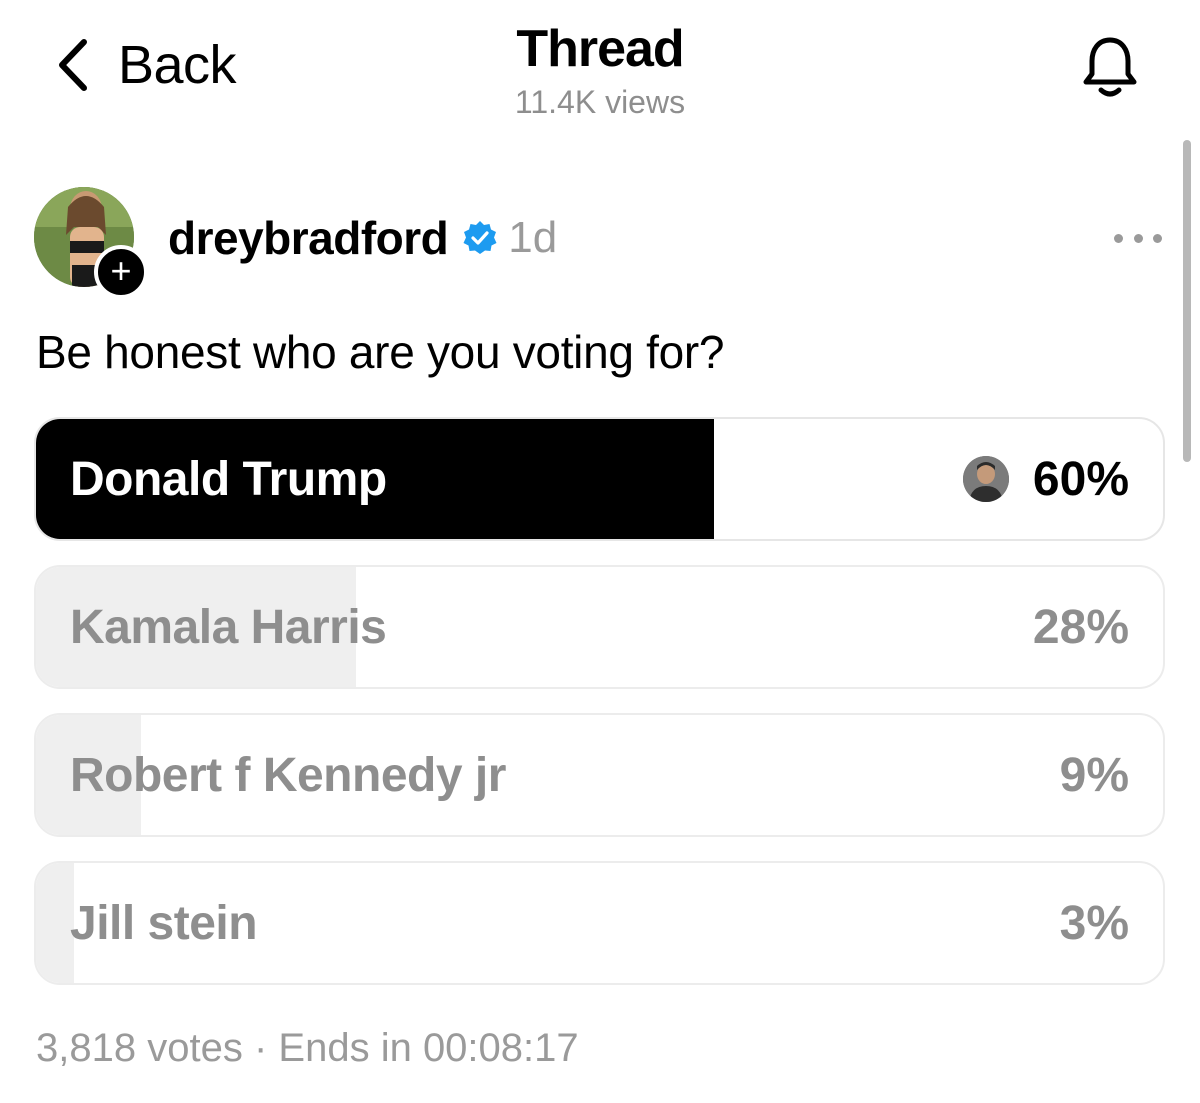 This screenshot has height=1103, width=1200. Describe the element at coordinates (1187, 301) in the screenshot. I see `scrollbar` at that location.